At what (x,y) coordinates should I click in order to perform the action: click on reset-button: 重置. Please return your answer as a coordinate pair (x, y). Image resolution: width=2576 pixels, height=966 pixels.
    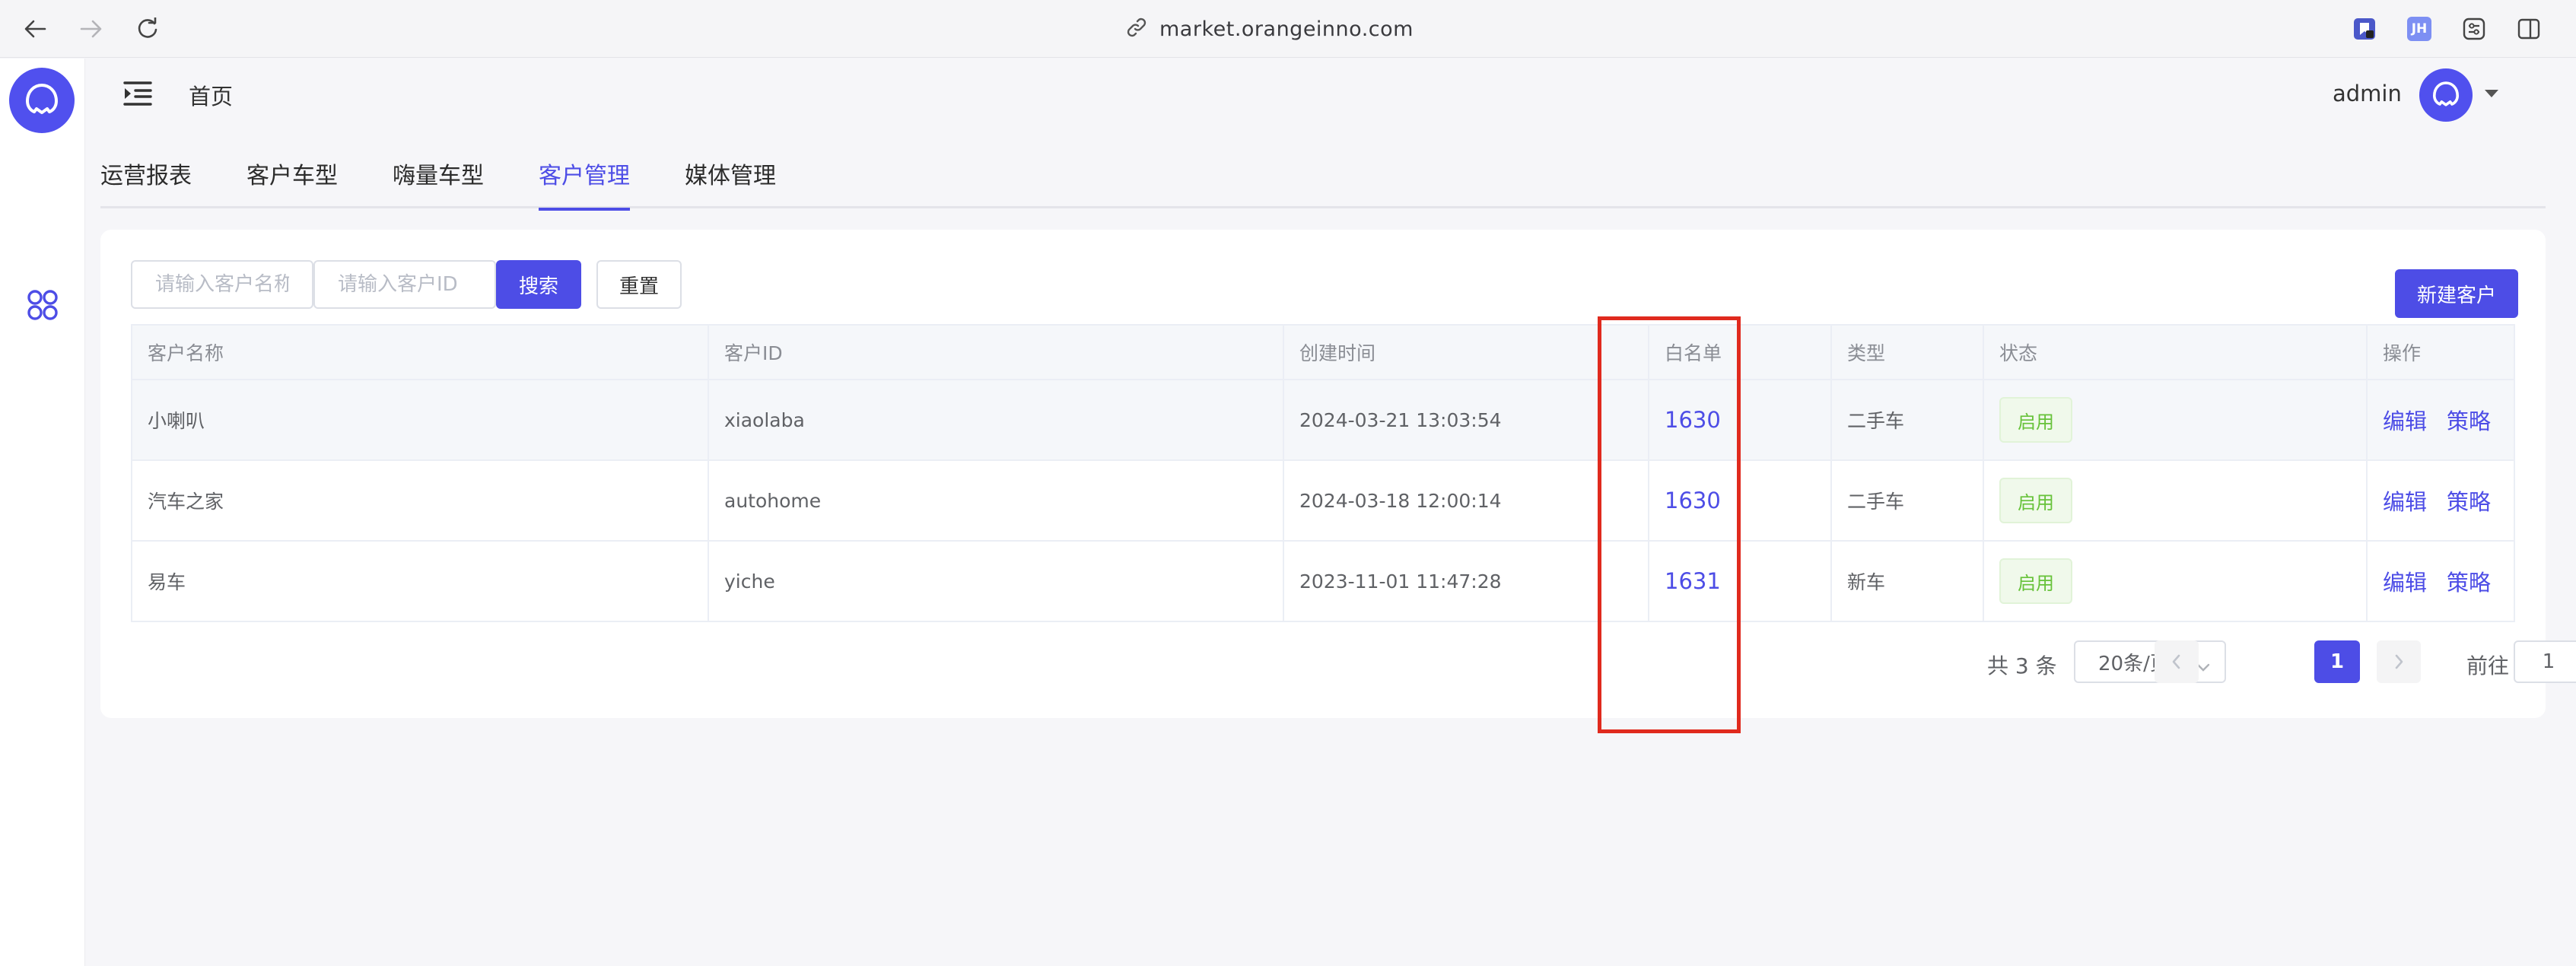
    Looking at the image, I should click on (639, 284).